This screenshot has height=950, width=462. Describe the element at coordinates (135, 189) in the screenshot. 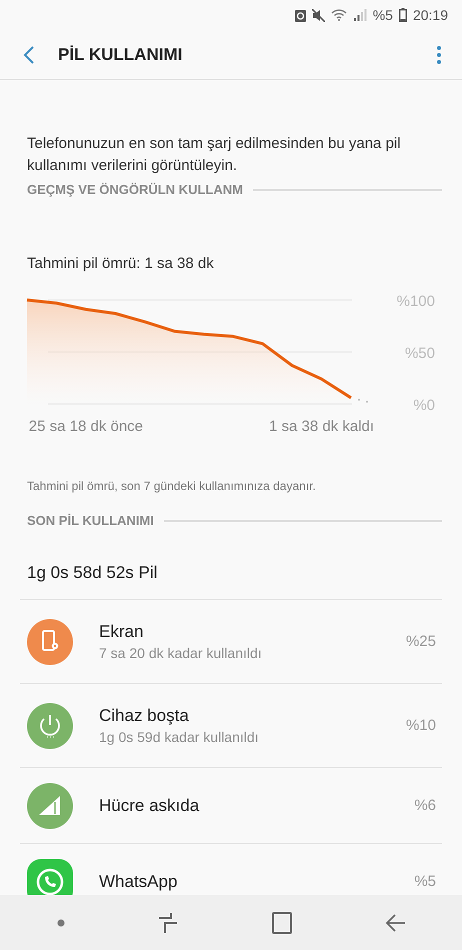

I see `section-header: GEÇMŞ VE ÖNGÖRÜLN KULLANM` at that location.